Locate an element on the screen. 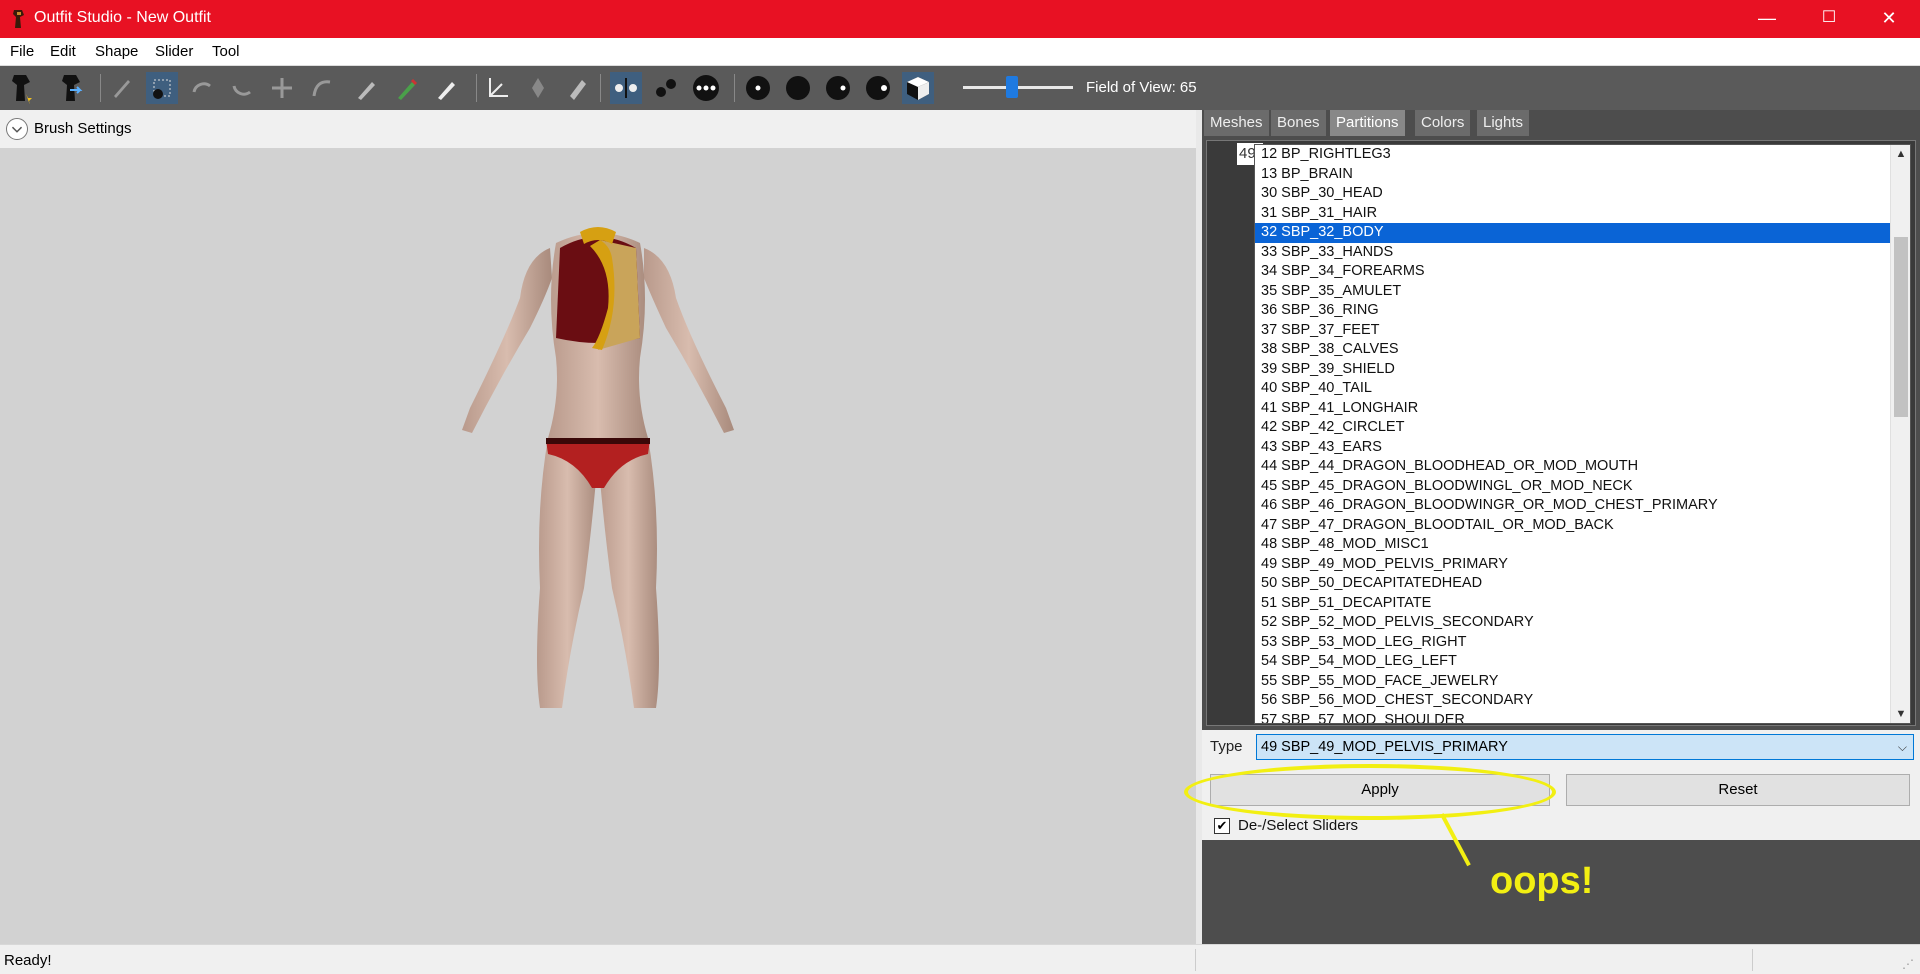 This screenshot has height=974, width=1920. list-item: 50 SBP_50_DECAPITATEDHEAD is located at coordinates (1573, 584).